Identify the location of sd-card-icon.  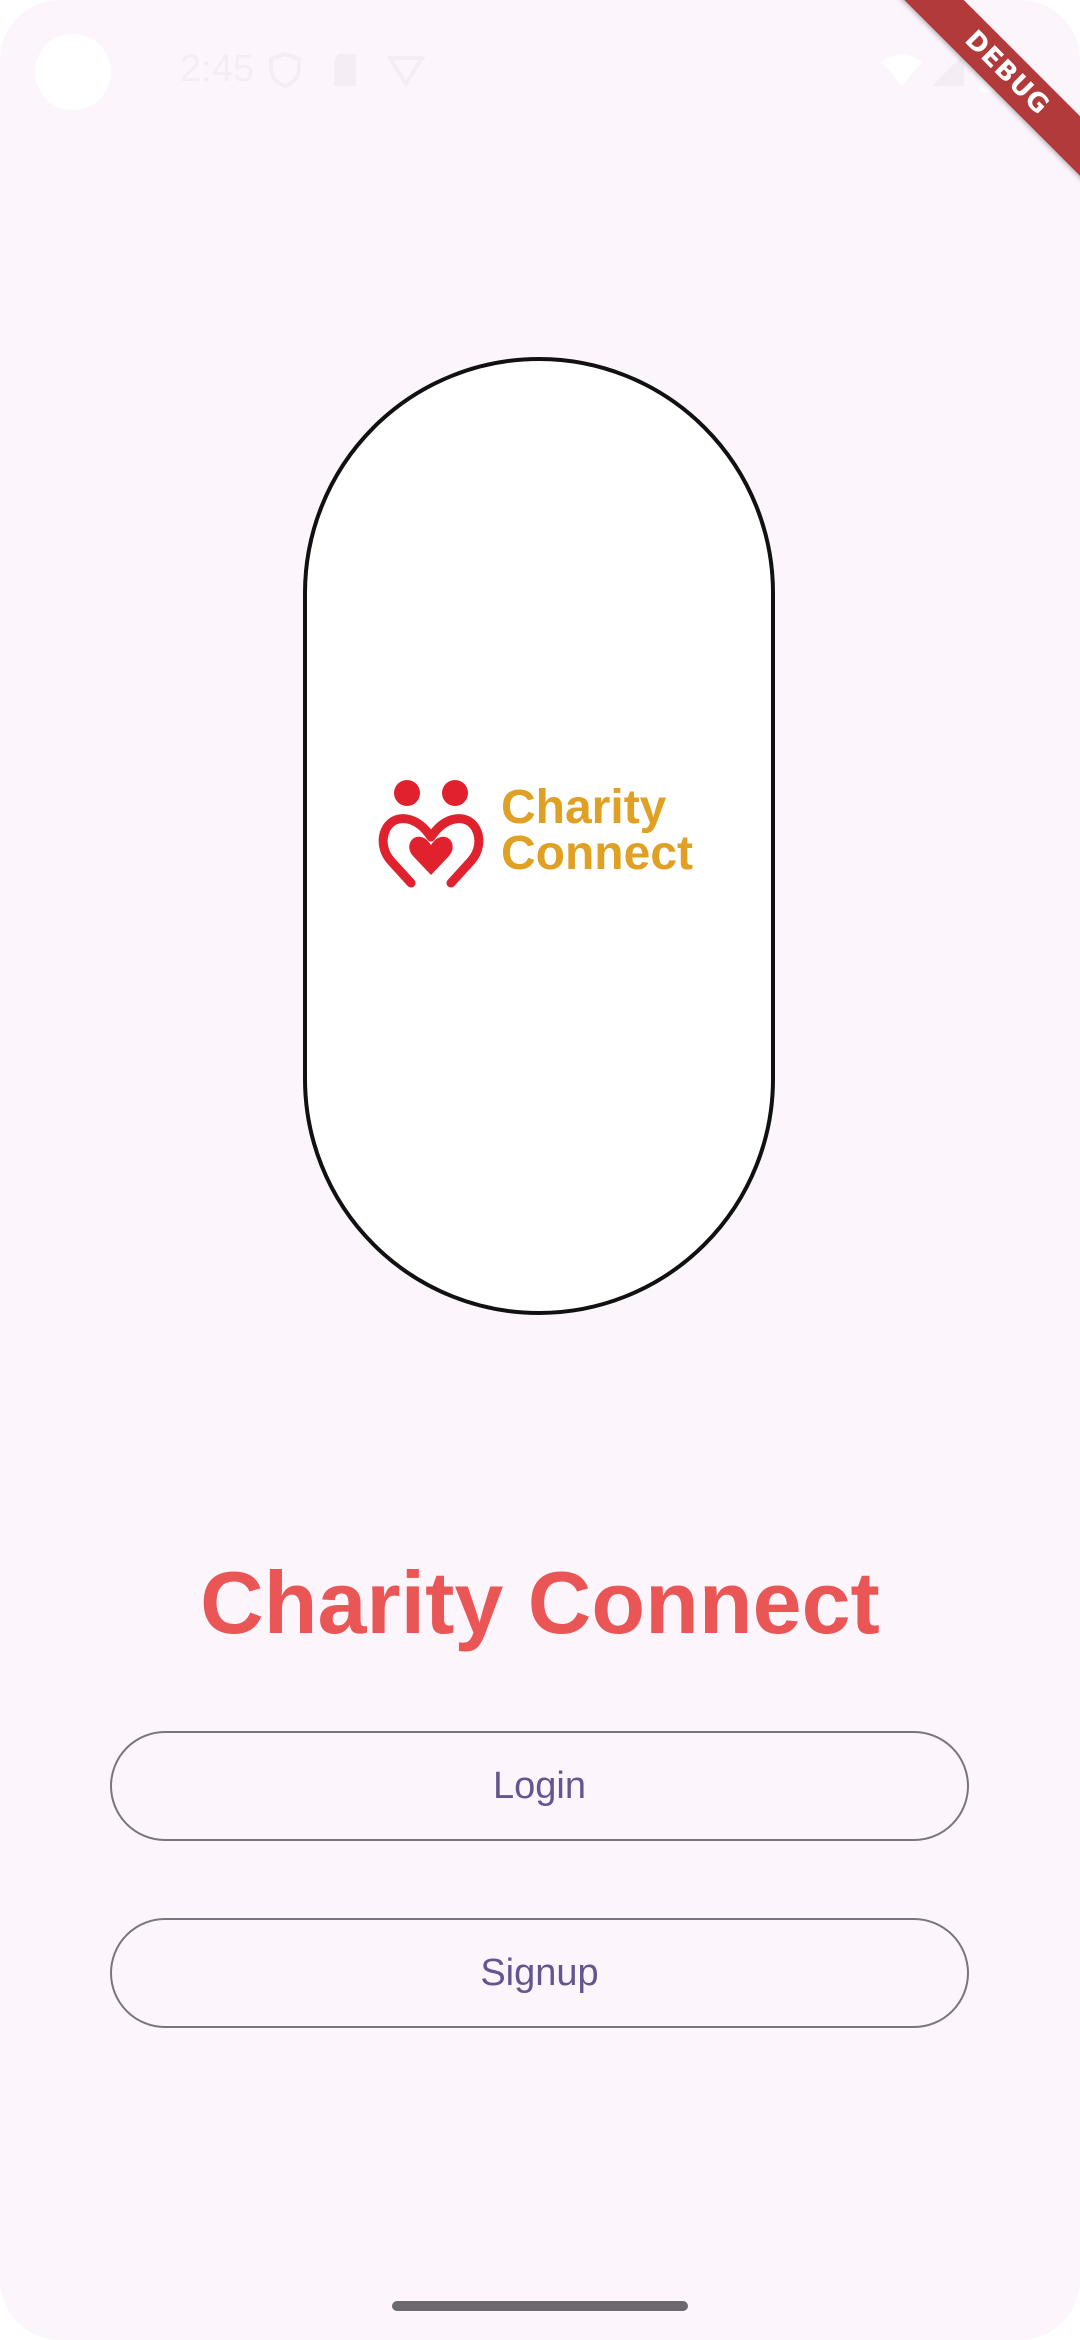
(345, 70).